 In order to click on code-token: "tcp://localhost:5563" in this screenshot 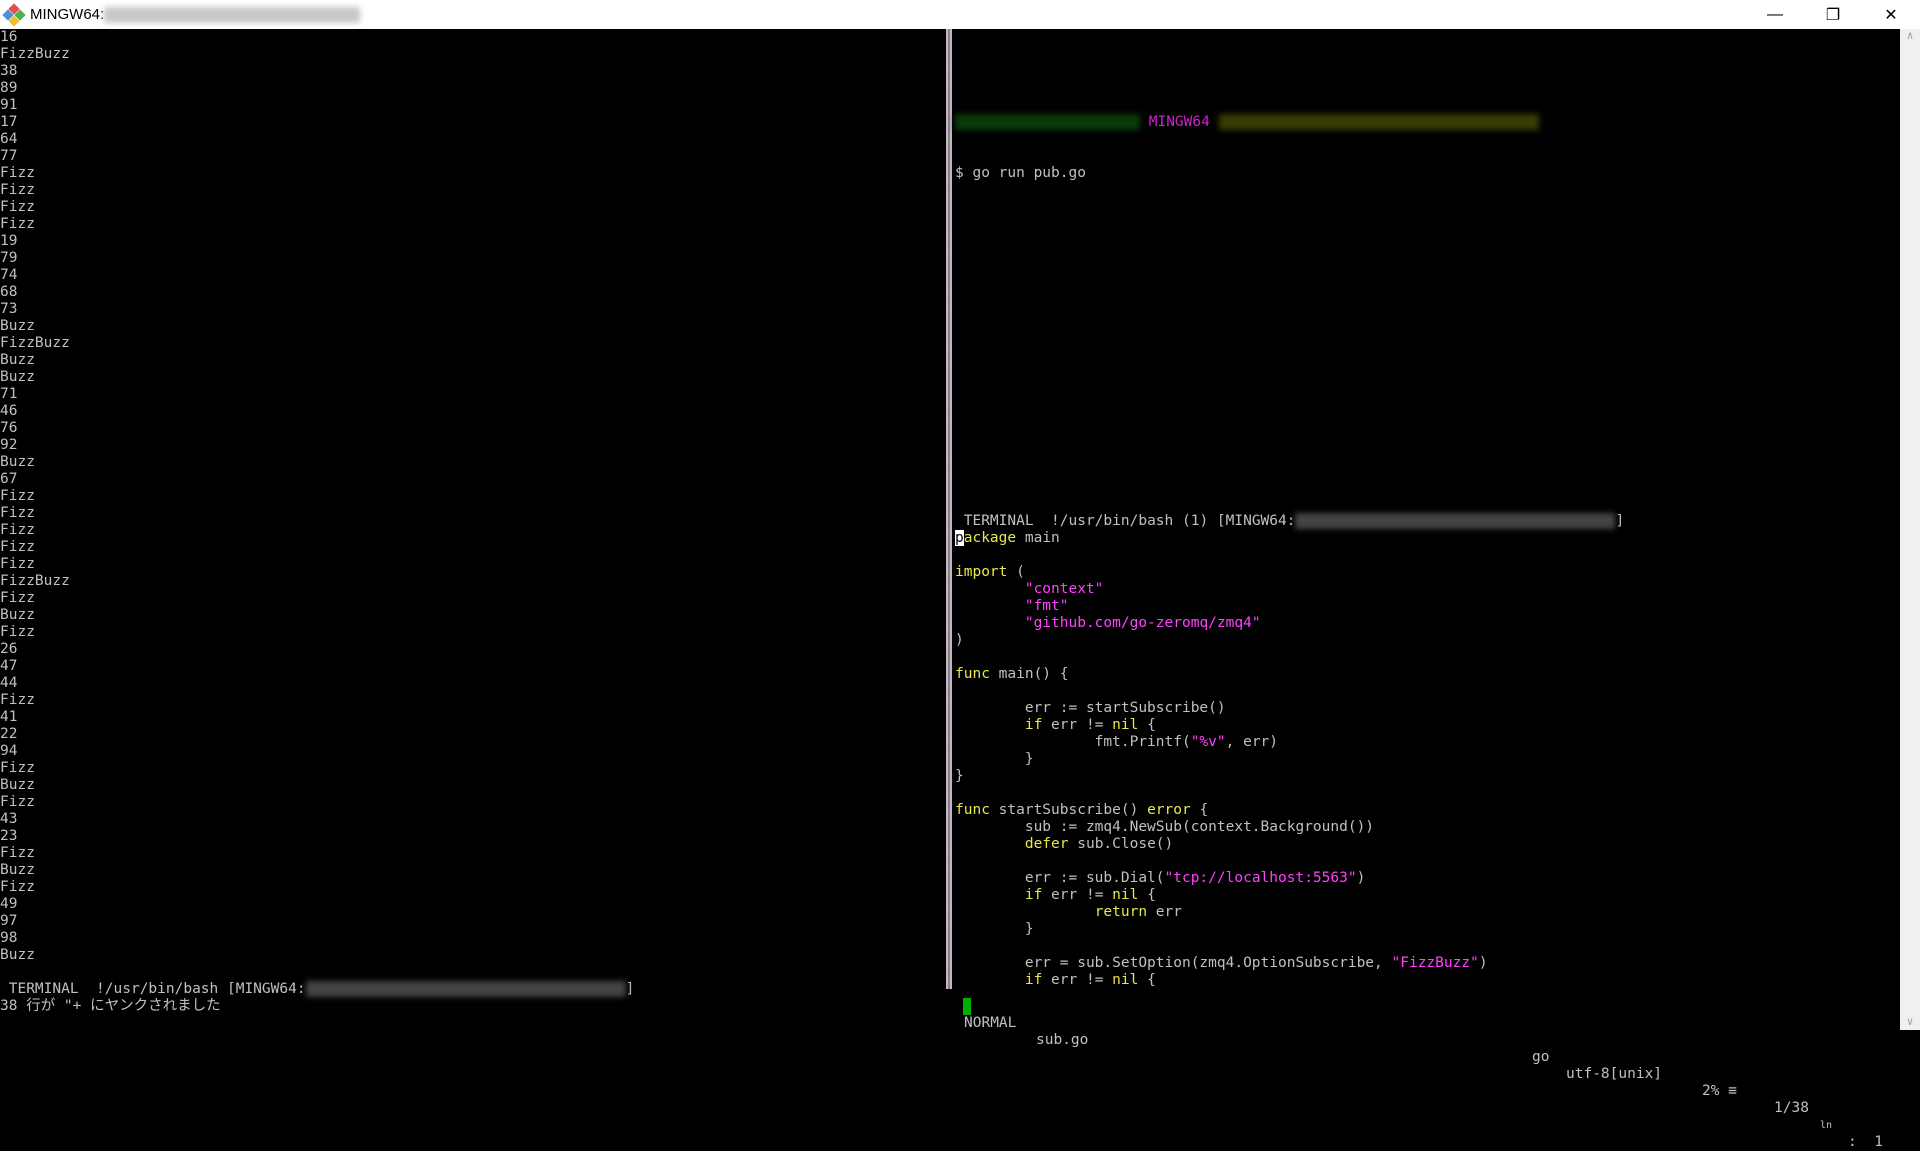, I will do `click(1260, 878)`.